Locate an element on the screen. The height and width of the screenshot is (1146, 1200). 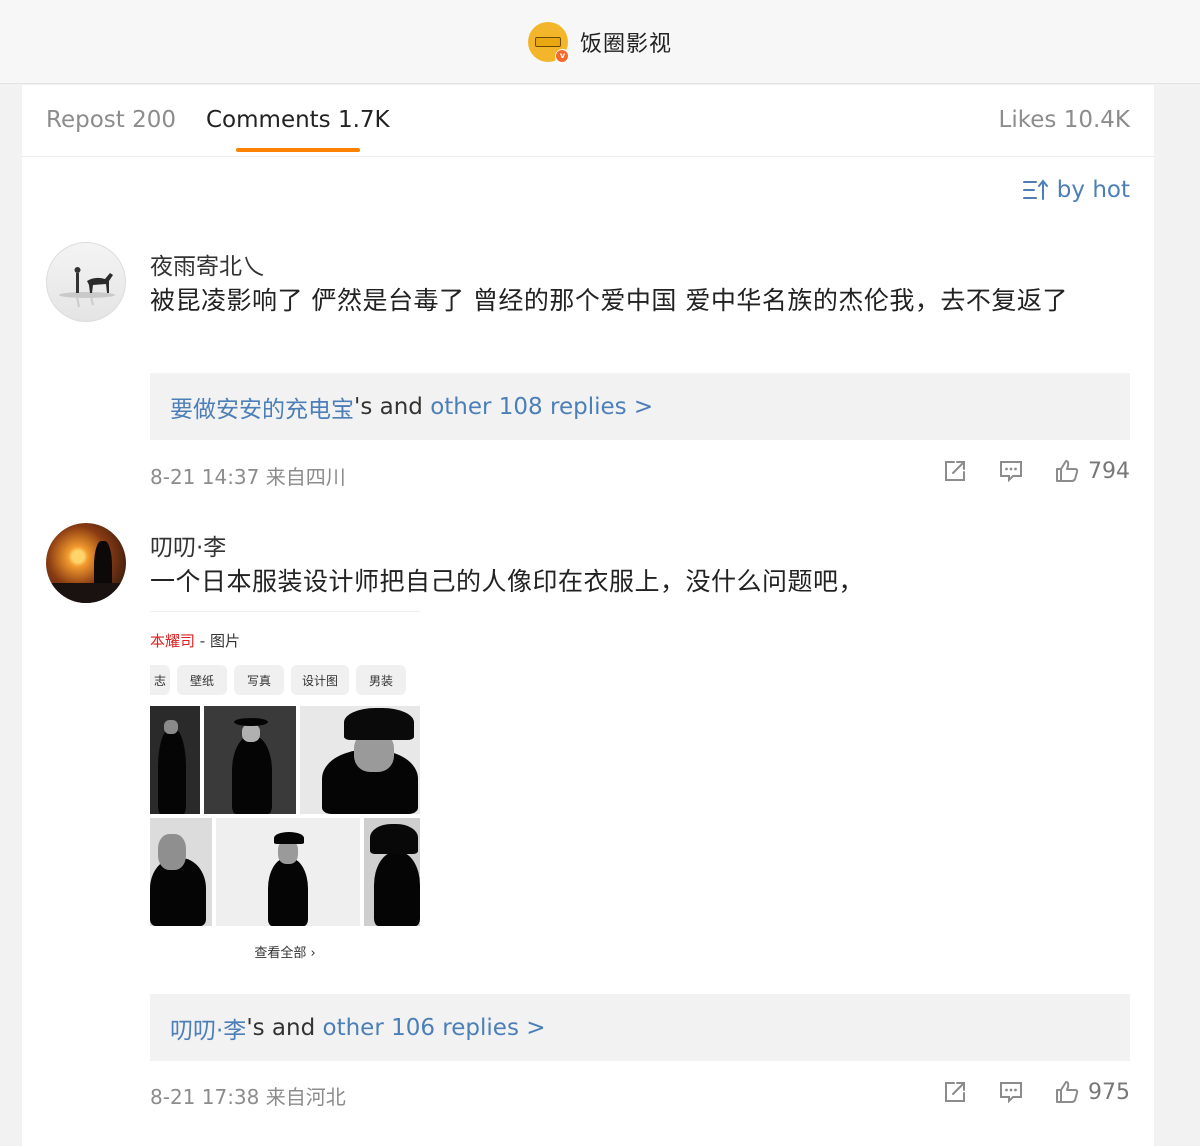
tab-bar: Repost 200 Comments 1.7K Likes 10.4K is located at coordinates (588, 121).